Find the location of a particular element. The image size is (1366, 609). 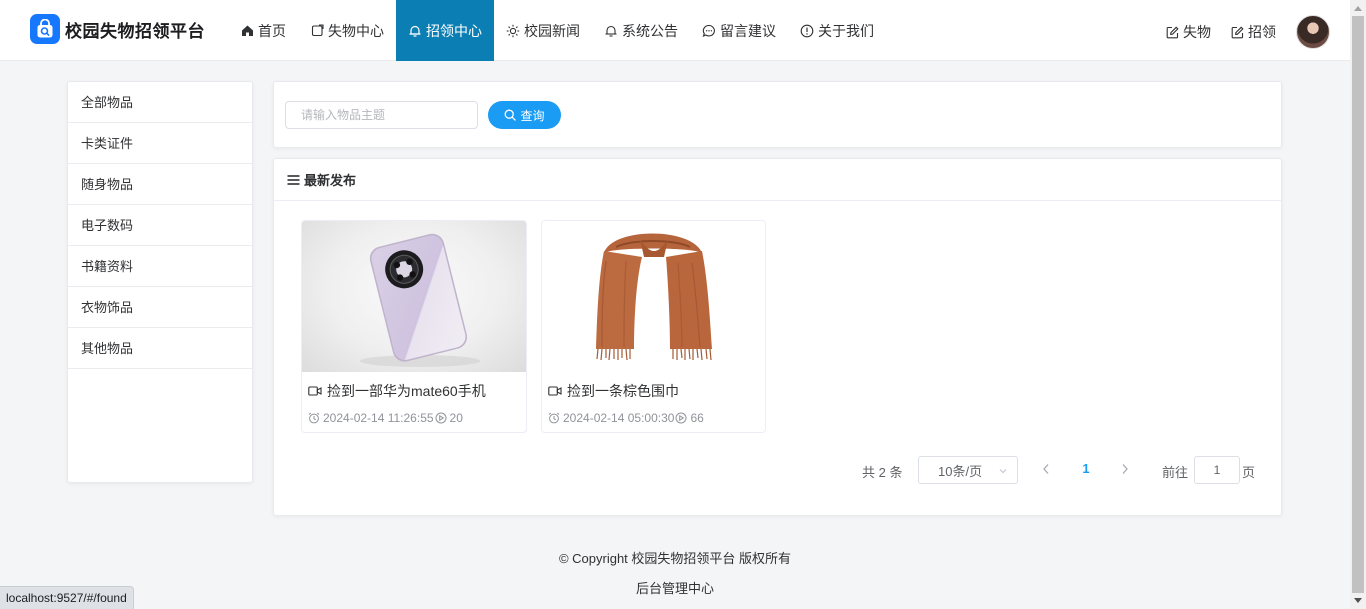

status-bar-url: localhost:9527/#/found is located at coordinates (67, 597).